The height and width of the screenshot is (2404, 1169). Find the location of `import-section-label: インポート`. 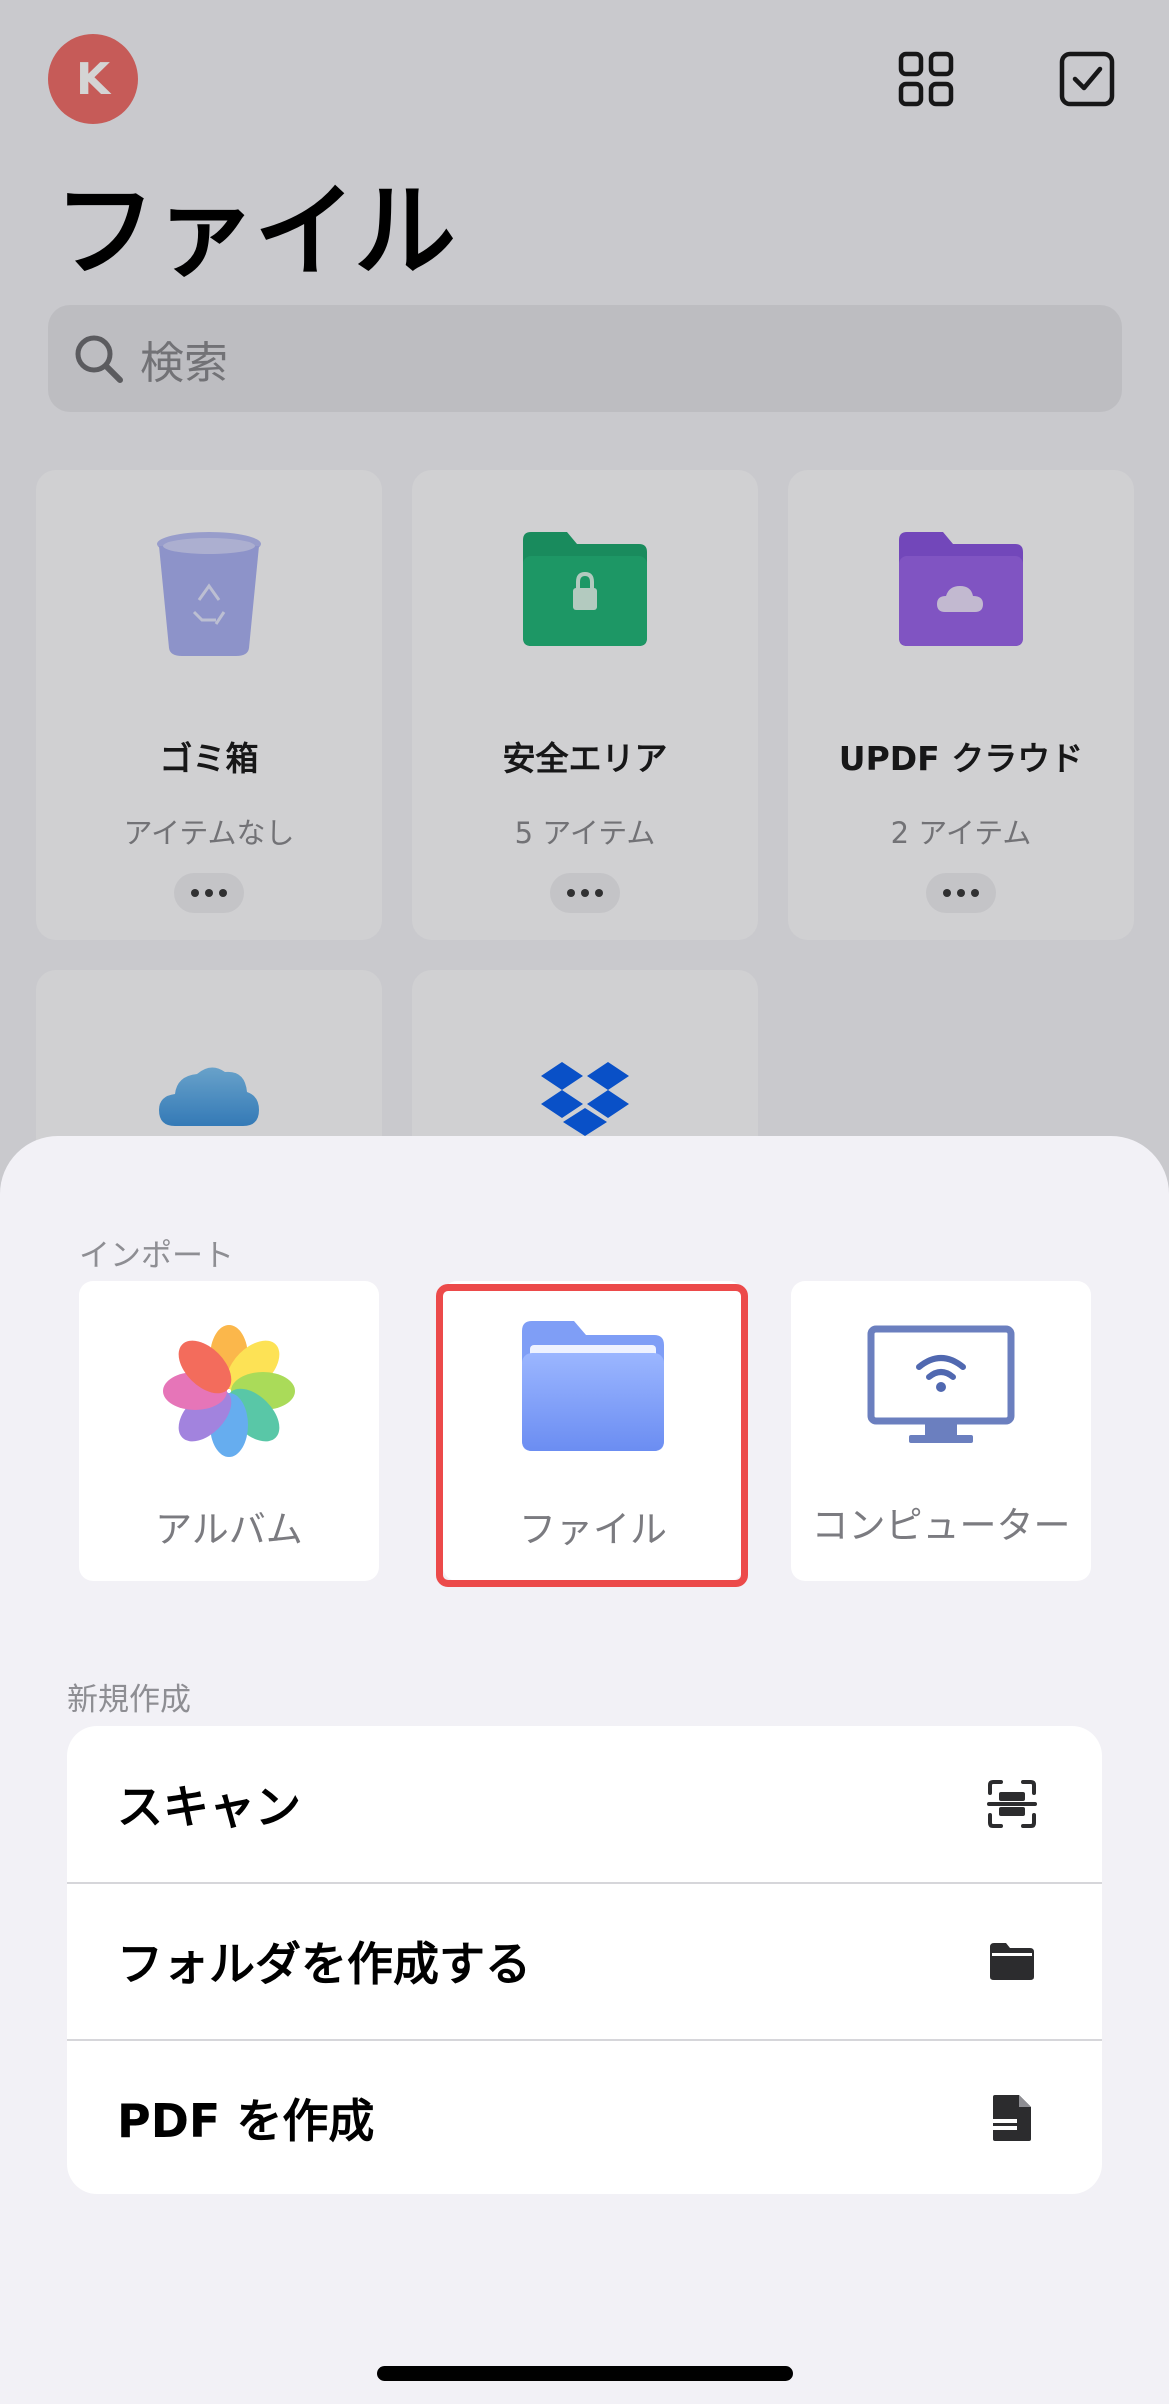

import-section-label: インポート is located at coordinates (156, 1256).